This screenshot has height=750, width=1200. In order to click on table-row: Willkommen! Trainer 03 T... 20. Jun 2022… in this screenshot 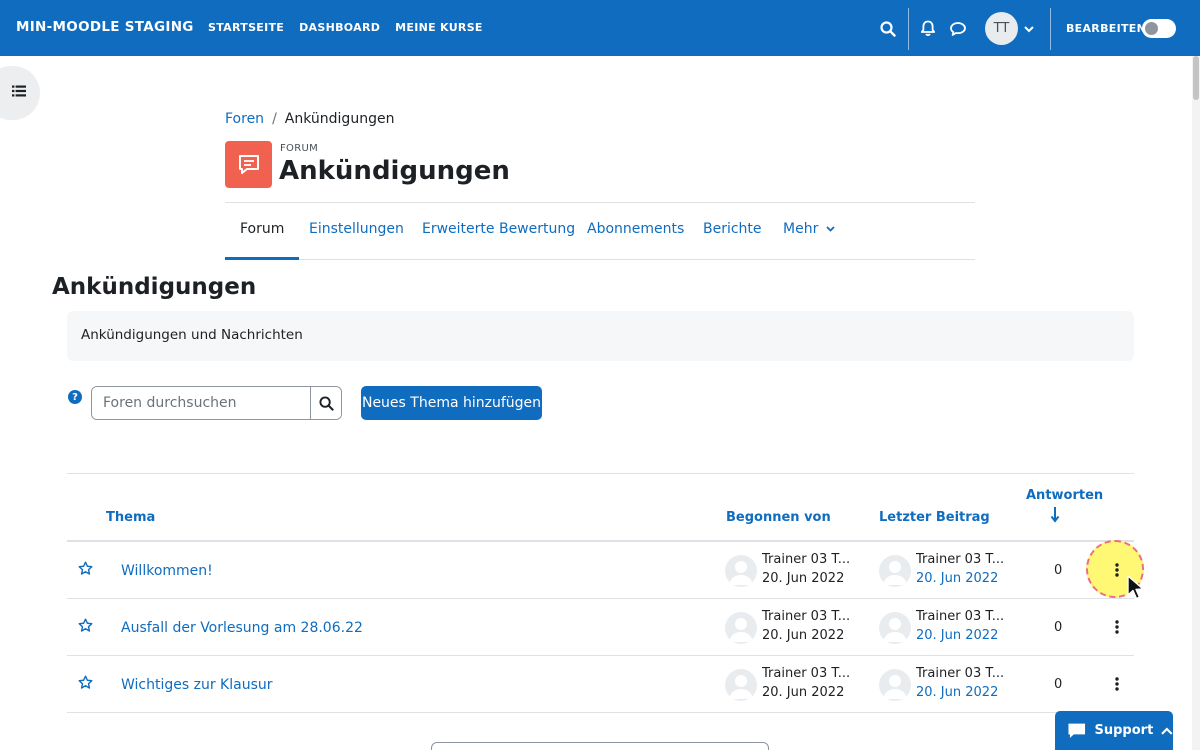, I will do `click(600, 570)`.